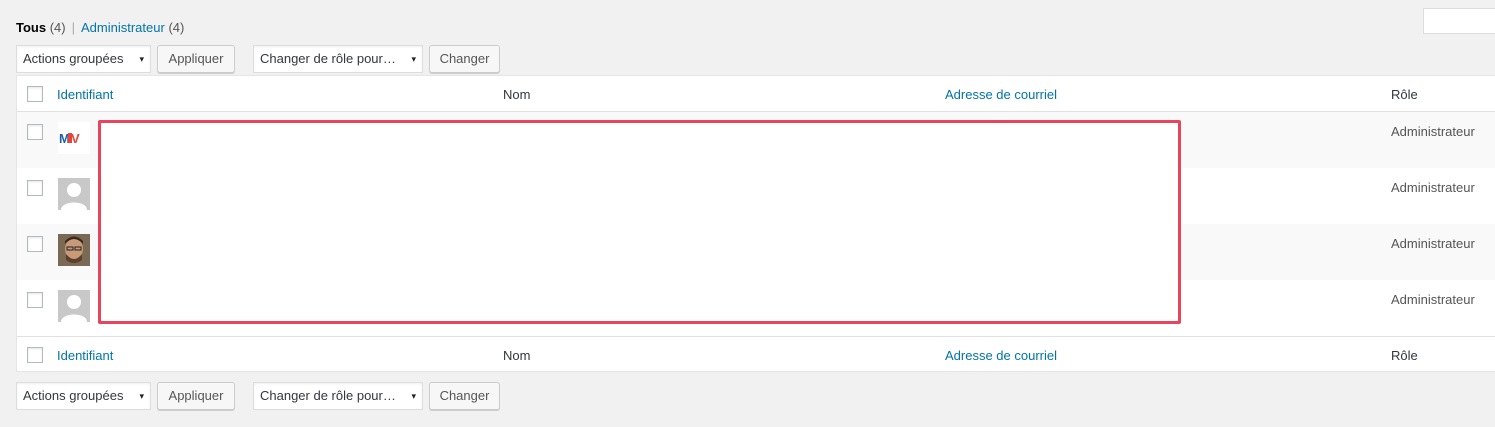 Image resolution: width=1495 pixels, height=427 pixels. I want to click on logo-avatar: M V, so click(74, 138).